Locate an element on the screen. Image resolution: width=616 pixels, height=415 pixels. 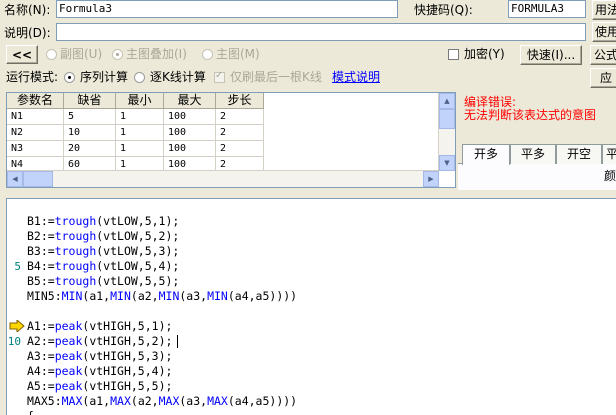
scroll-up-icon: ▲ is located at coordinates (447, 101).